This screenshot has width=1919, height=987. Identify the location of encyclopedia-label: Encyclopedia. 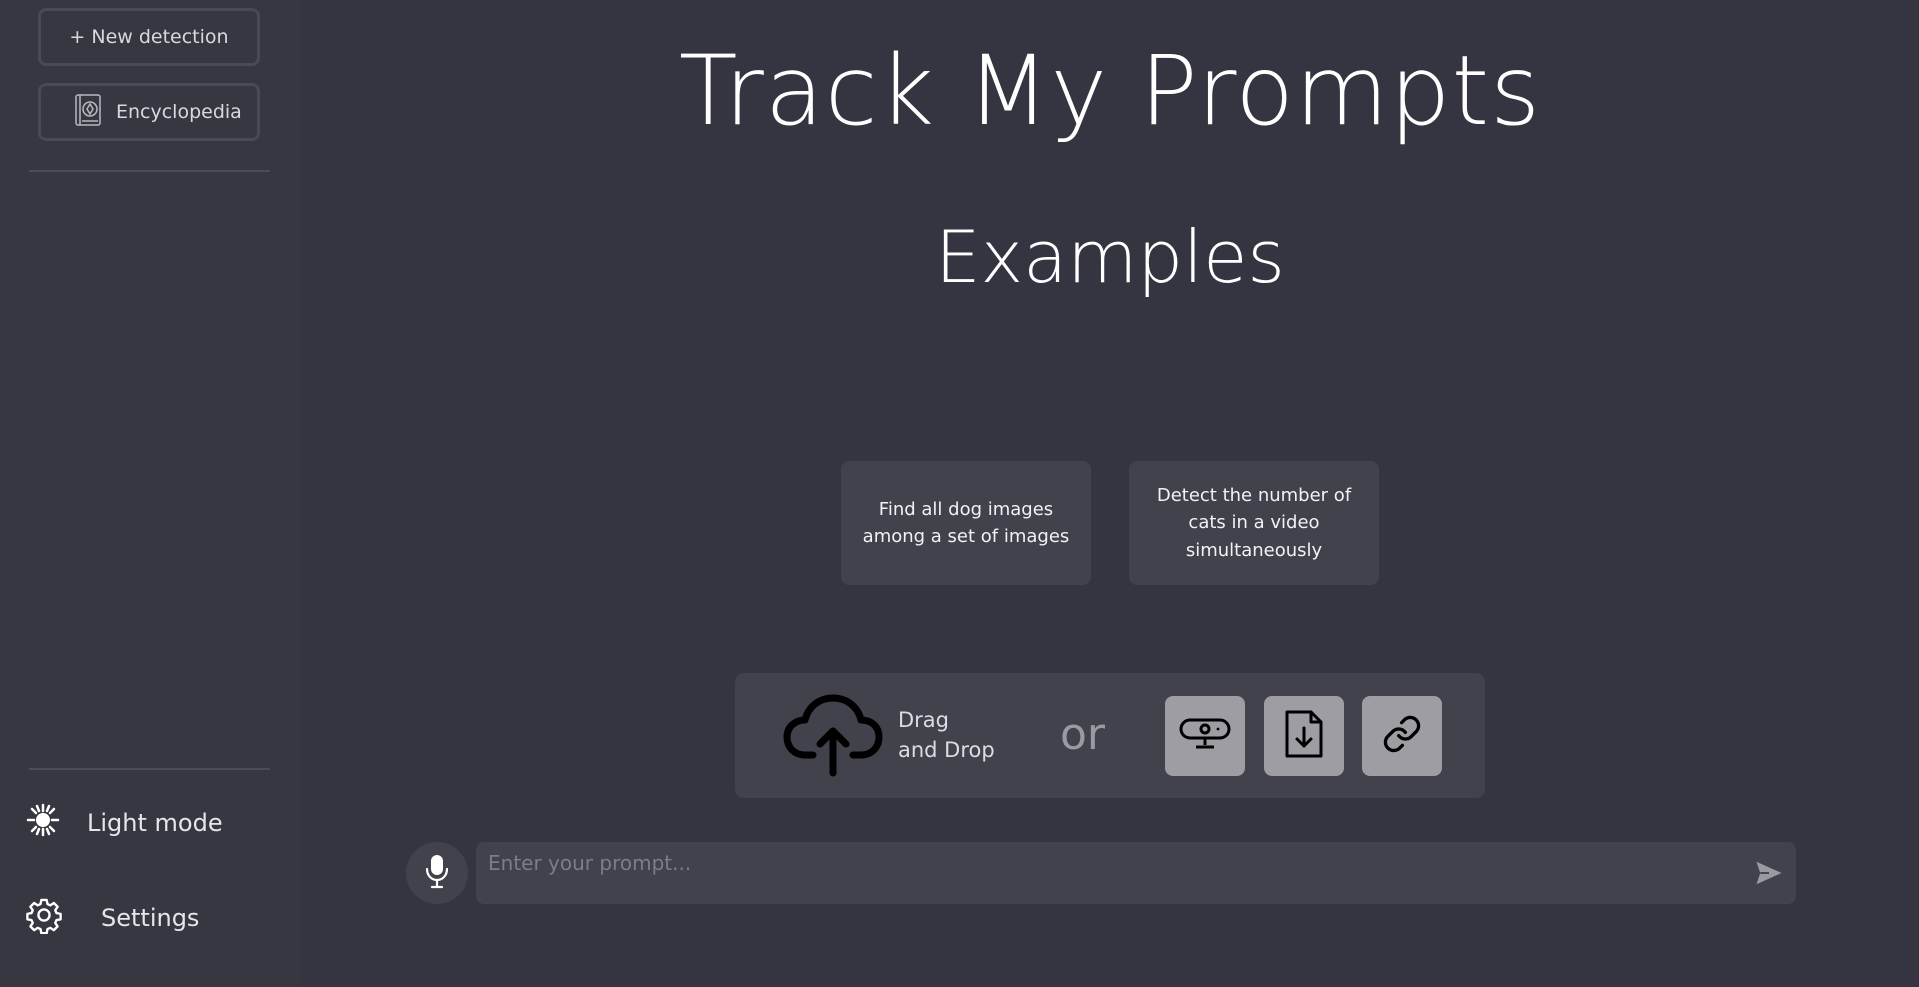
(179, 112).